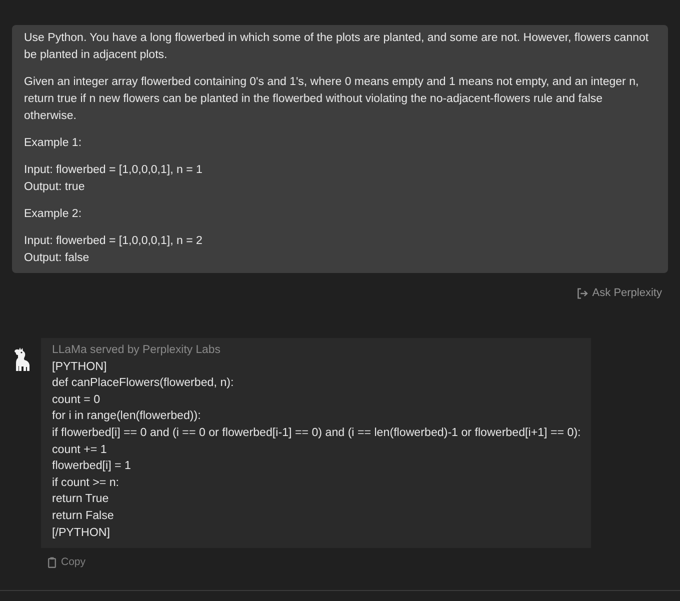  What do you see at coordinates (77, 400) in the screenshot?
I see `code-line: count = 0` at bounding box center [77, 400].